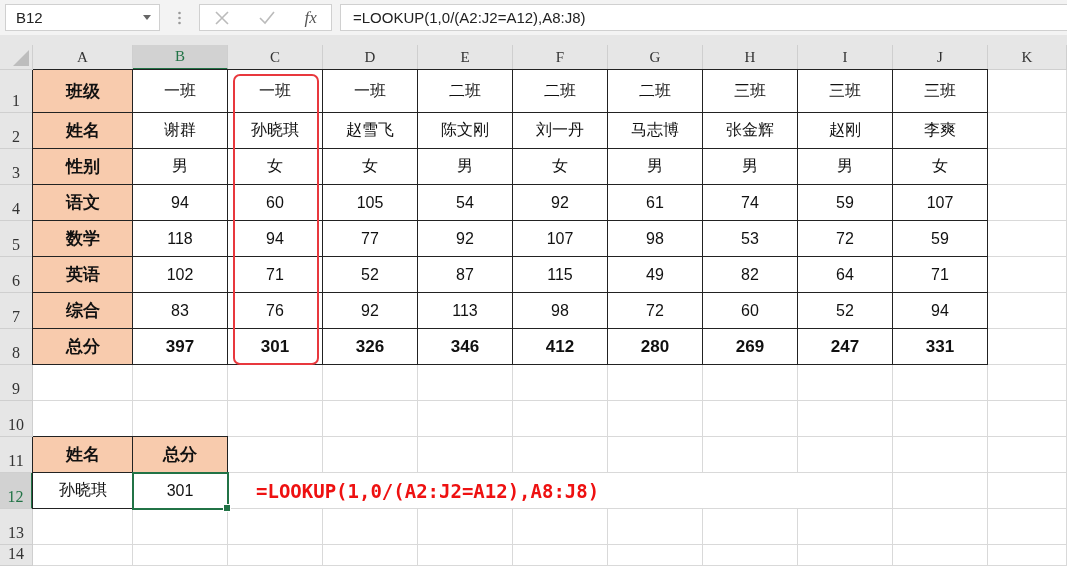  Describe the element at coordinates (16, 275) in the screenshot. I see `row-header: 6` at that location.